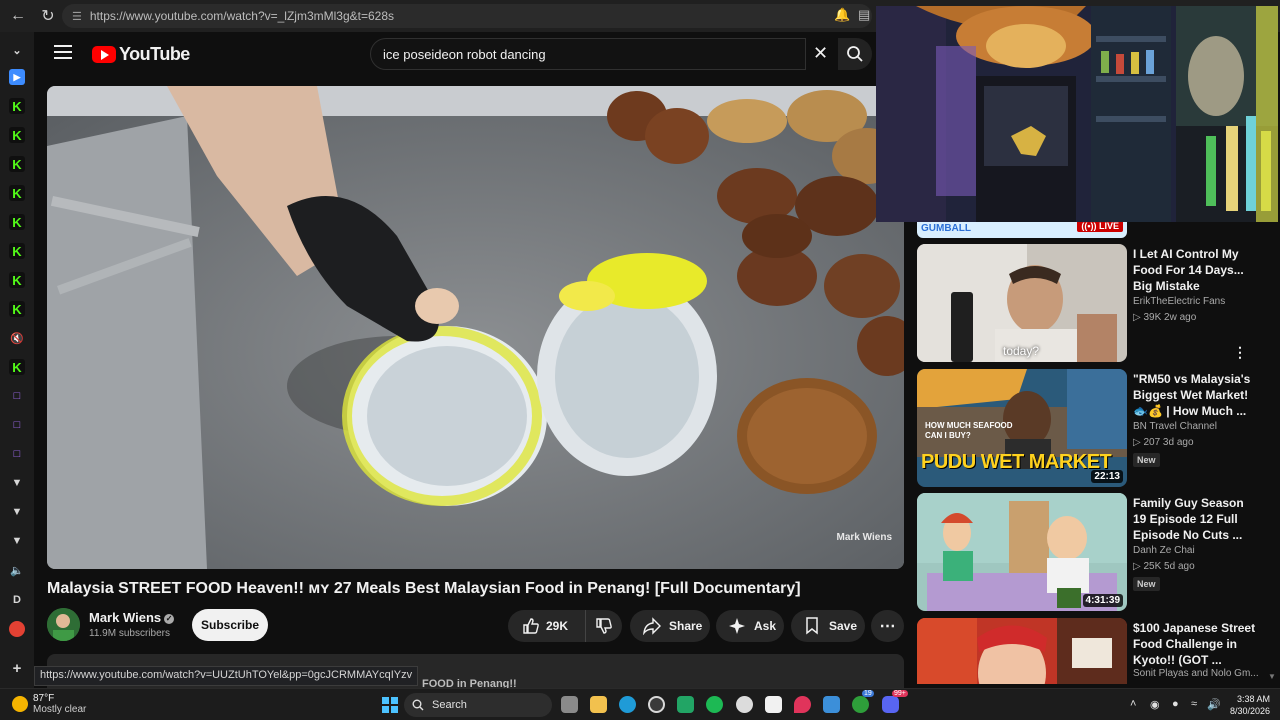 Image resolution: width=1280 pixels, height=720 pixels. What do you see at coordinates (744, 704) in the screenshot?
I see `settings-gear-icon` at bounding box center [744, 704].